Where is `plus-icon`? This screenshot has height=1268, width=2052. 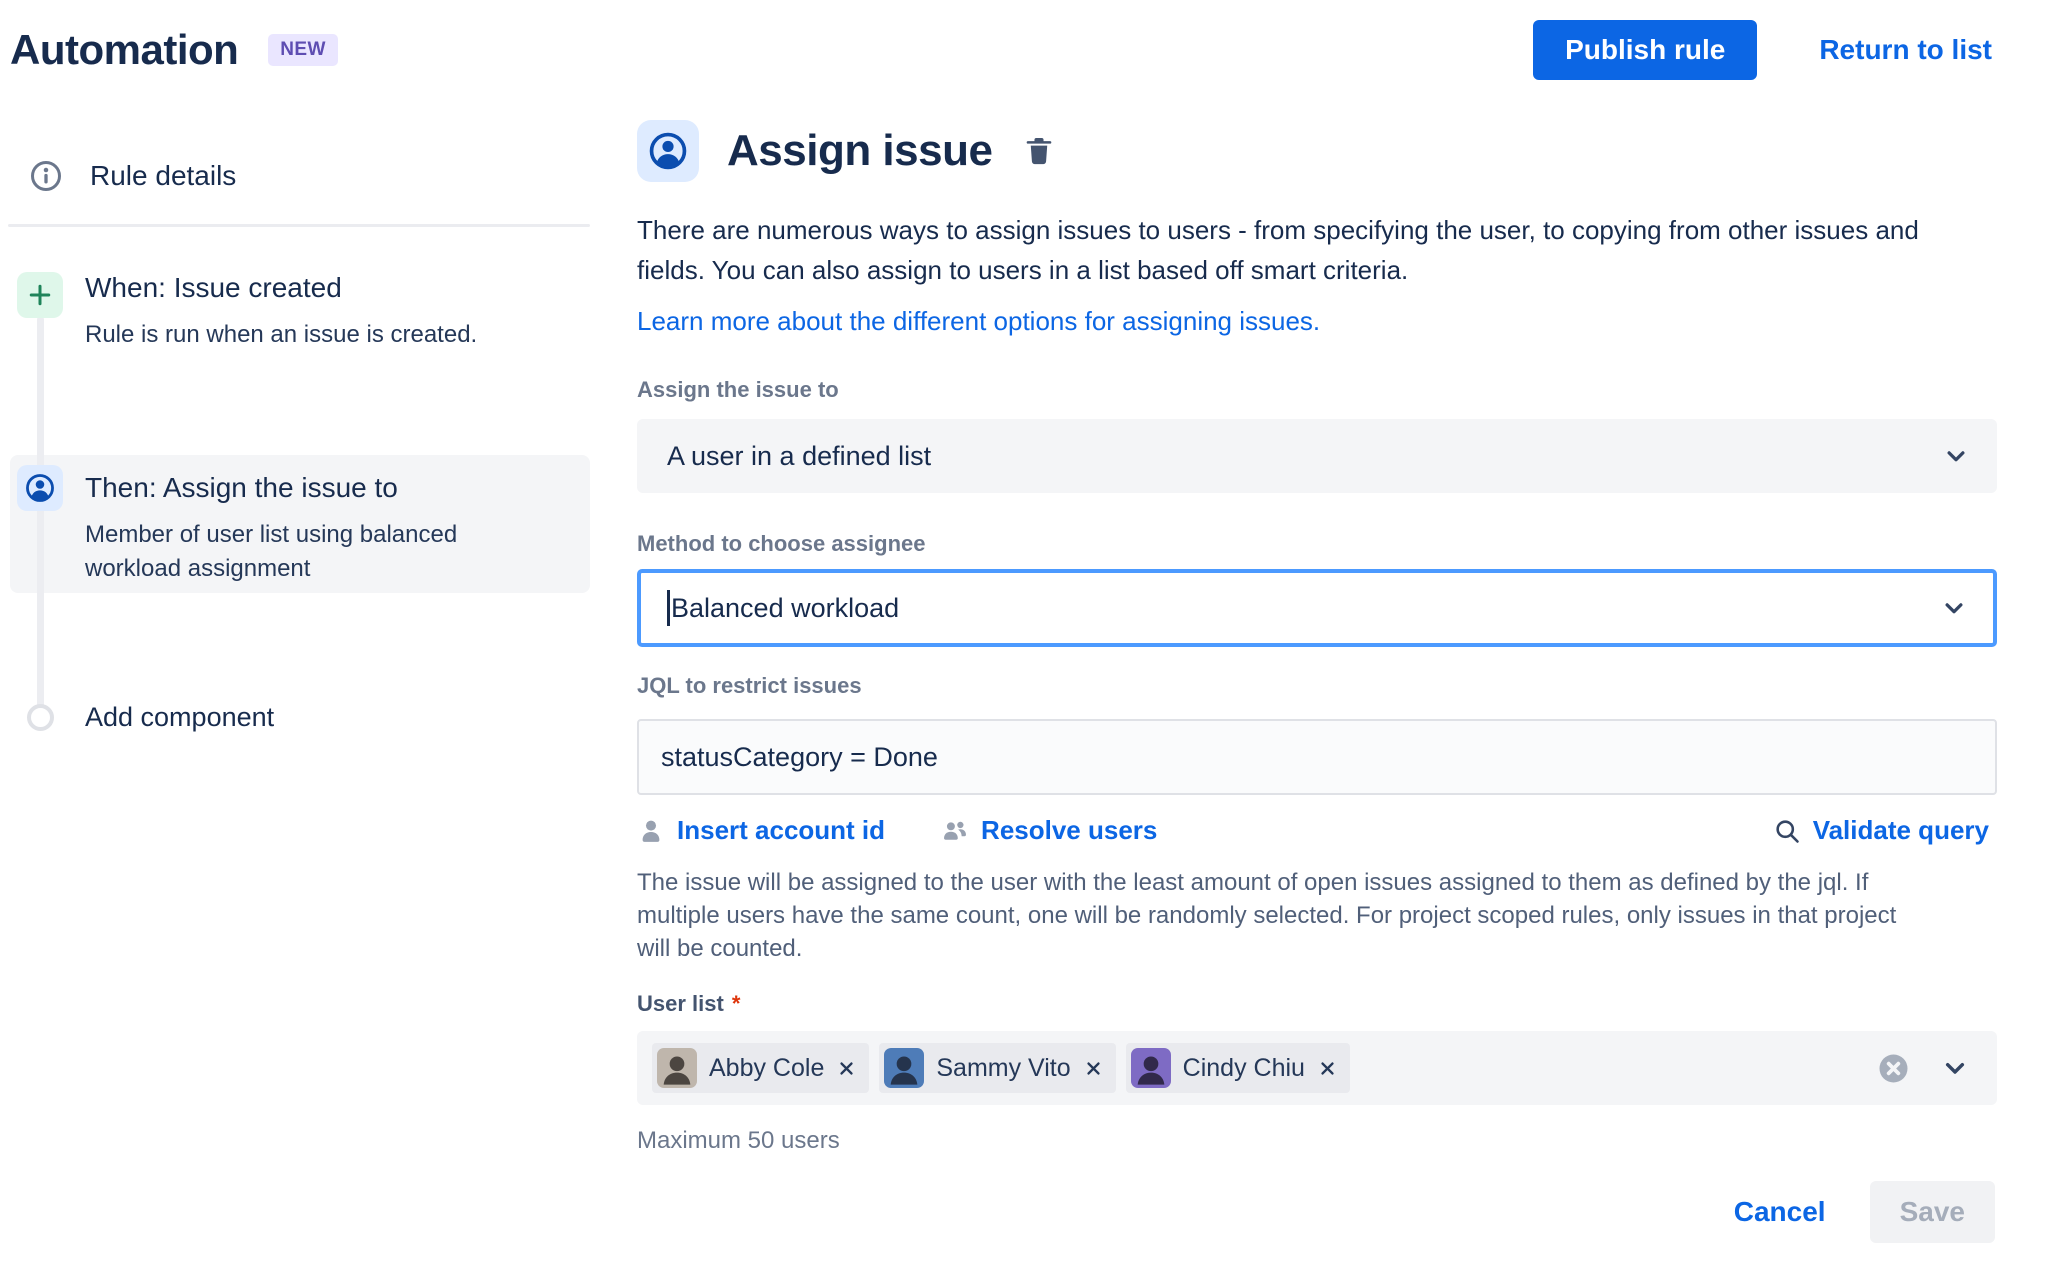 plus-icon is located at coordinates (40, 295).